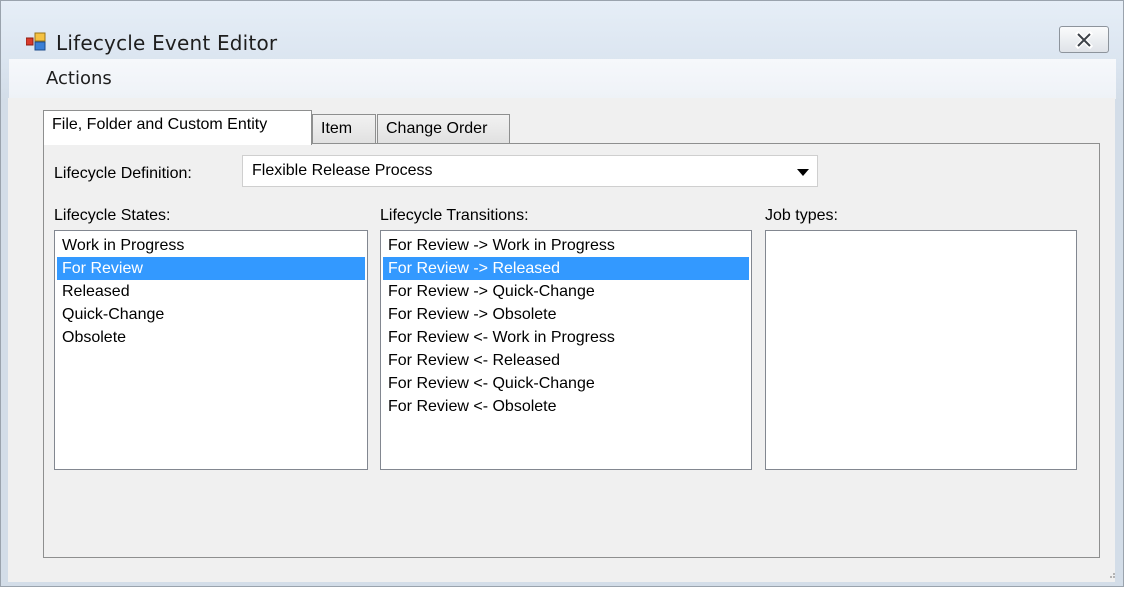 The width and height of the screenshot is (1126, 589). Describe the element at coordinates (566, 291) in the screenshot. I see `list-item: For Review -> Quick-Change` at that location.